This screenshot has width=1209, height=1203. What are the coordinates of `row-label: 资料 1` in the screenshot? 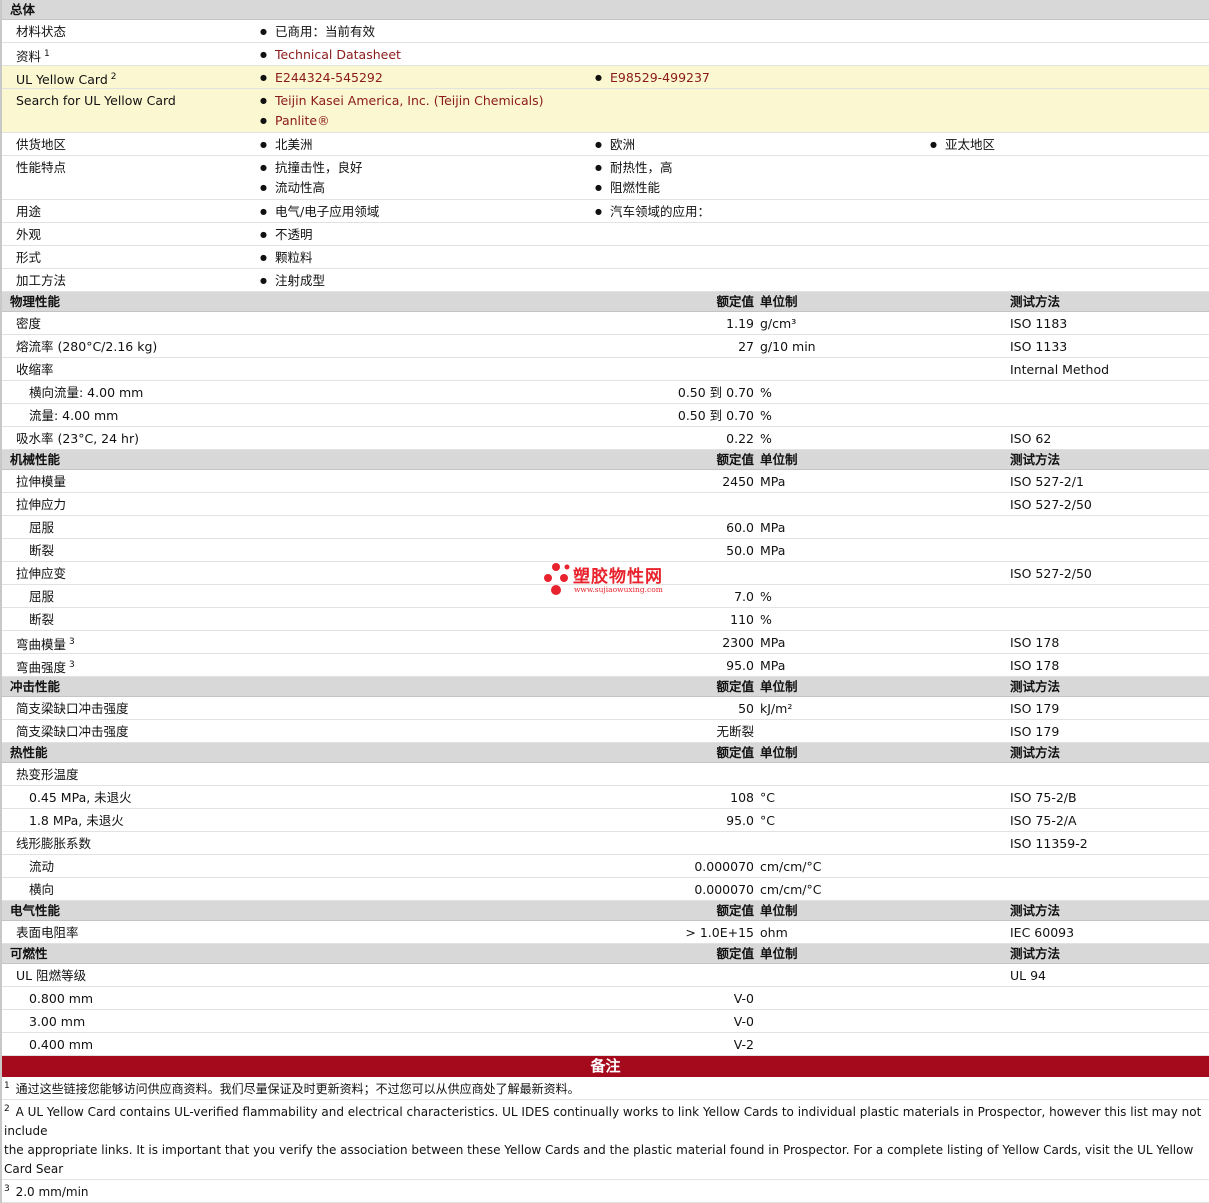 It's located at (33, 56).